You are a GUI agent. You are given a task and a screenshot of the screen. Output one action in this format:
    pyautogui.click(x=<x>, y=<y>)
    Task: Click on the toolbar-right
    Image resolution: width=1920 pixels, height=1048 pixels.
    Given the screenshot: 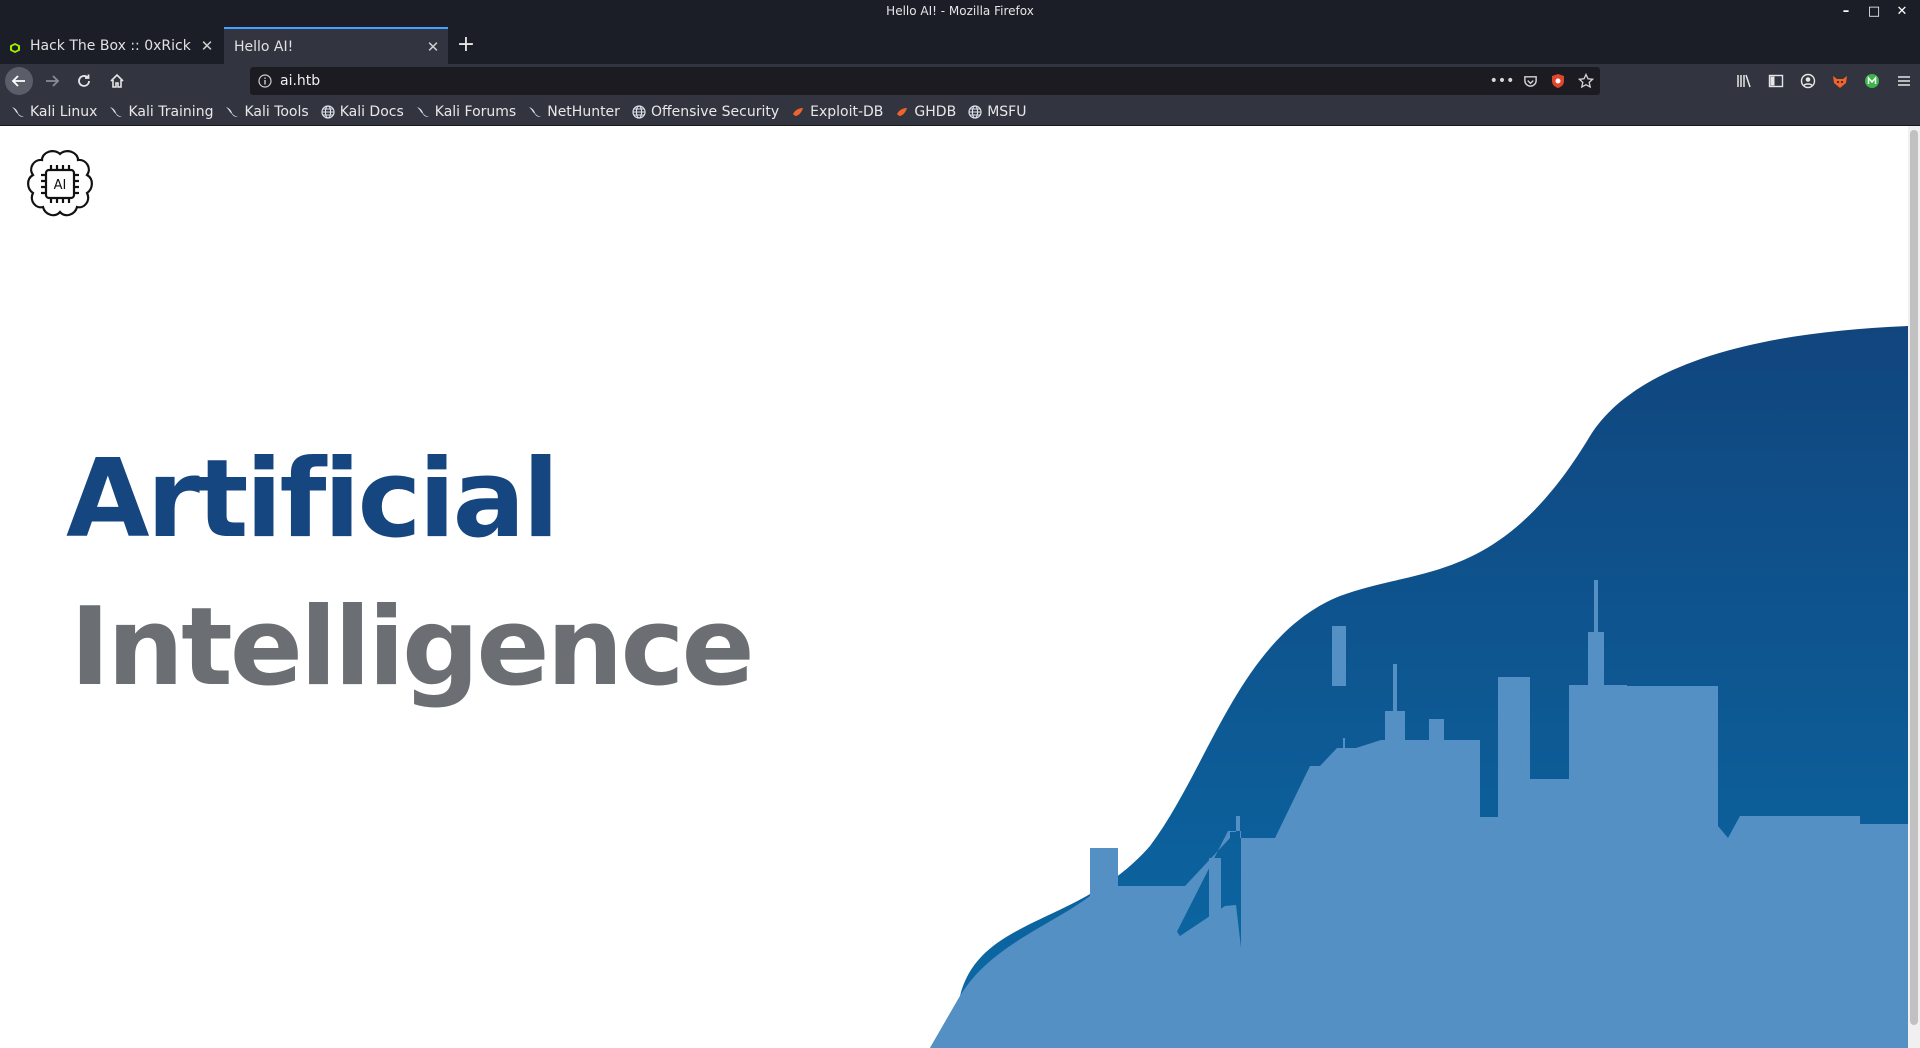 What is the action you would take?
    pyautogui.click(x=1824, y=81)
    